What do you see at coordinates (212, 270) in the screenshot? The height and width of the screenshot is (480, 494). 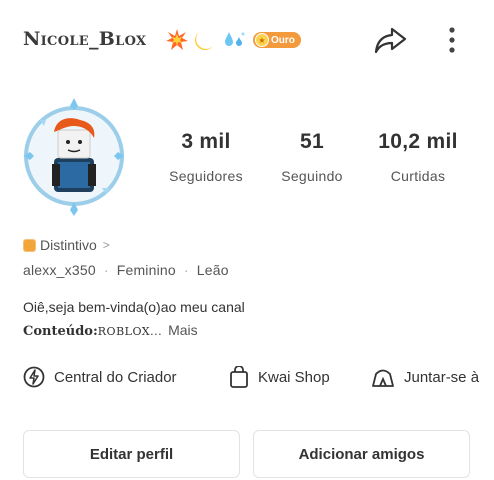 I see `user-sign: Leão` at bounding box center [212, 270].